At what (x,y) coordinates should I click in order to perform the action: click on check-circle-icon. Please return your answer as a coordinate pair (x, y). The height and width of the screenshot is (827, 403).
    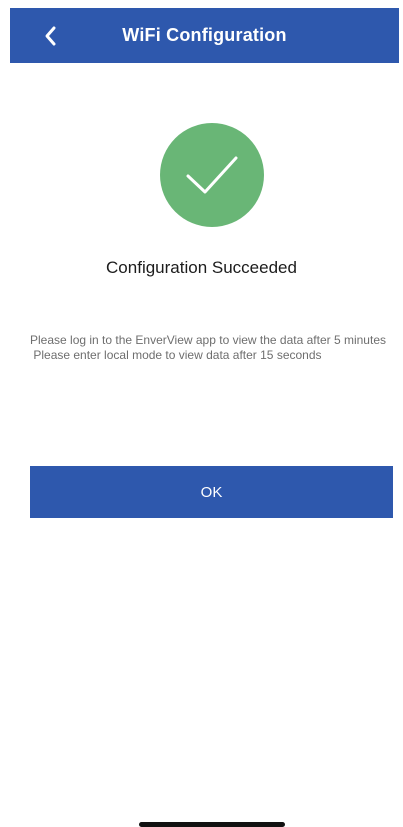
    Looking at the image, I should click on (212, 175).